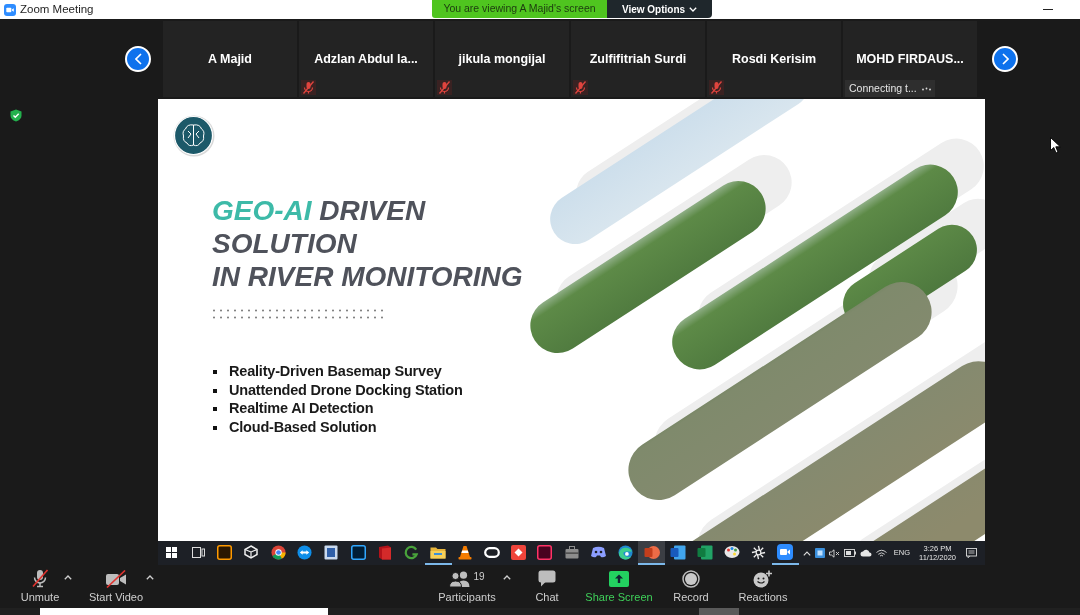 The height and width of the screenshot is (615, 1080). I want to click on participants-button: 19 Participants, so click(467, 586).